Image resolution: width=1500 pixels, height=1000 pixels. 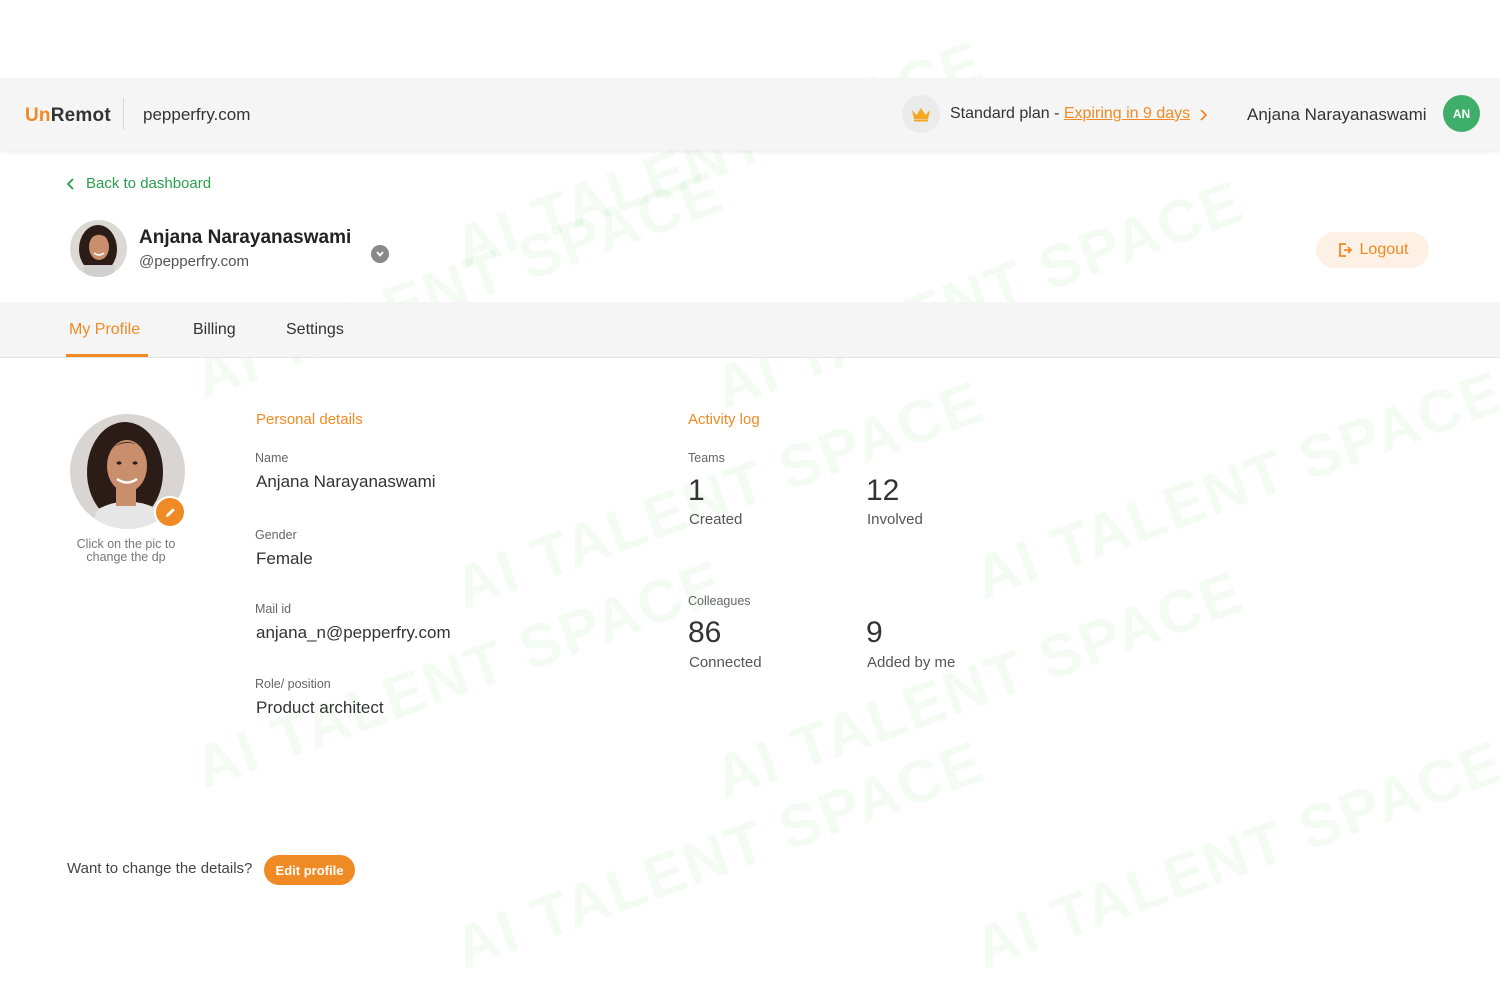 I want to click on plan-badge, so click(x=921, y=114).